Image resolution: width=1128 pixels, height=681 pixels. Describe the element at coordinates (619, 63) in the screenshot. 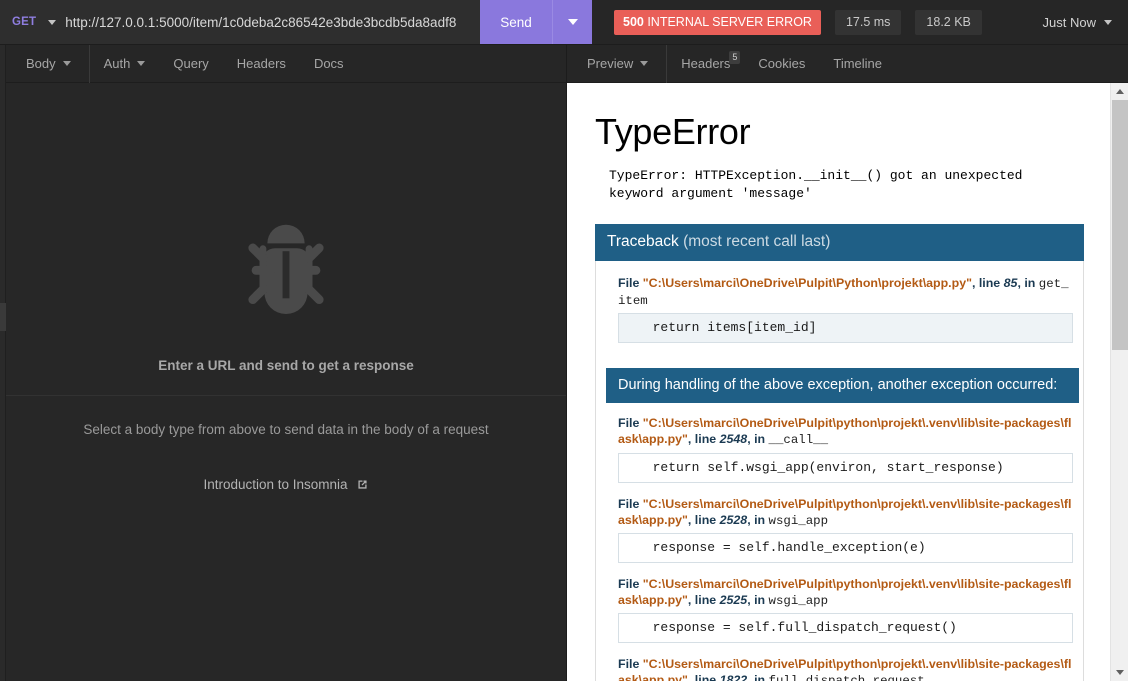

I see `tab-preview: Preview` at that location.